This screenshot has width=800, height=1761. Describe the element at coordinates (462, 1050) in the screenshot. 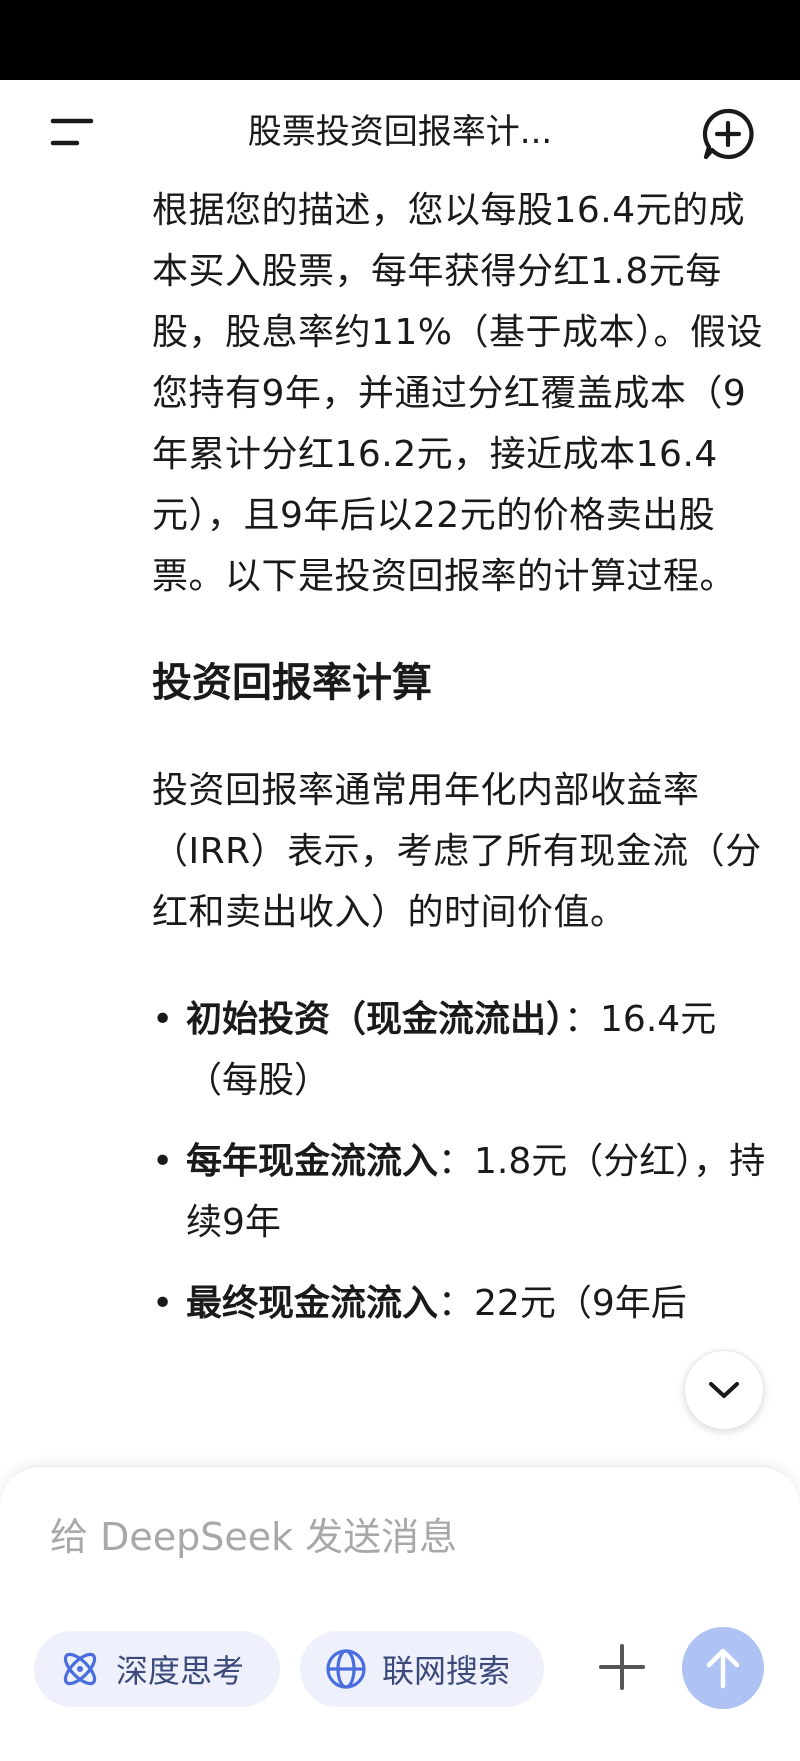

I see `list-item: • 初始投资（现金流流出）：16.4元（每股）` at that location.